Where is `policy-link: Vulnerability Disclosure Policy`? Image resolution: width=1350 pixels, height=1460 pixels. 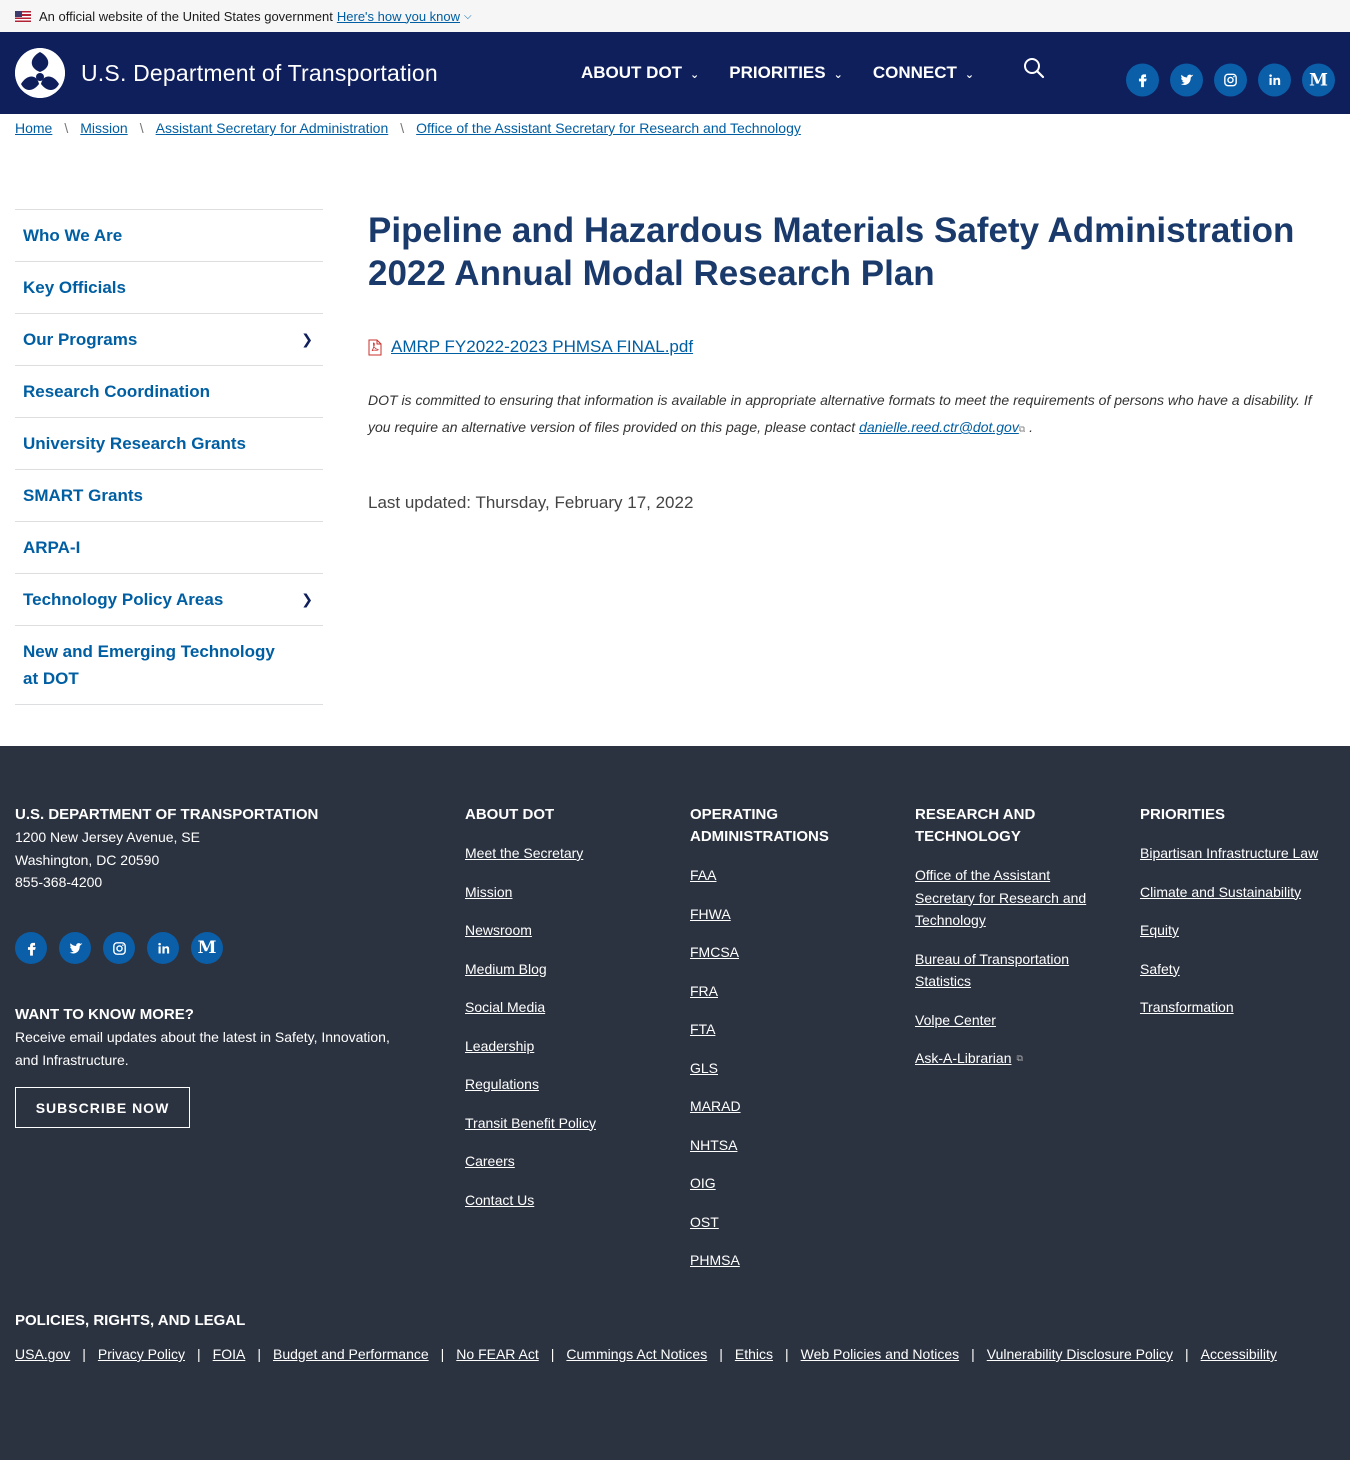 policy-link: Vulnerability Disclosure Policy is located at coordinates (1080, 1354).